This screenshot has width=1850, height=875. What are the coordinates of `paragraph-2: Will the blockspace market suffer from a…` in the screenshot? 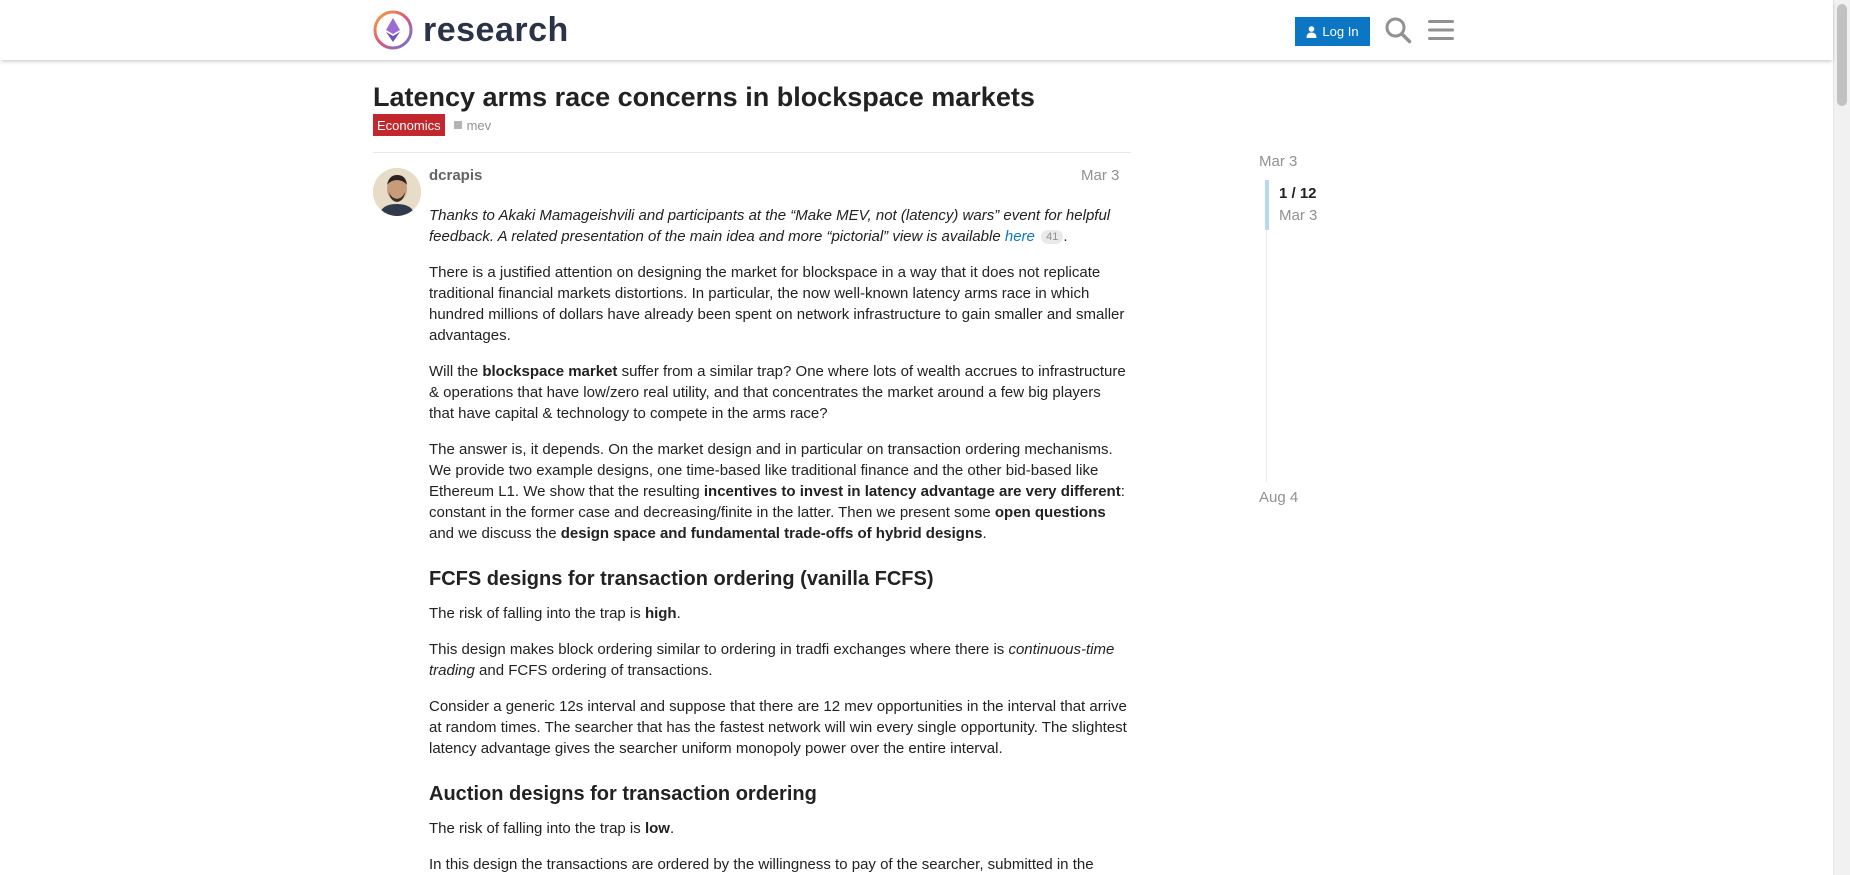 It's located at (779, 392).